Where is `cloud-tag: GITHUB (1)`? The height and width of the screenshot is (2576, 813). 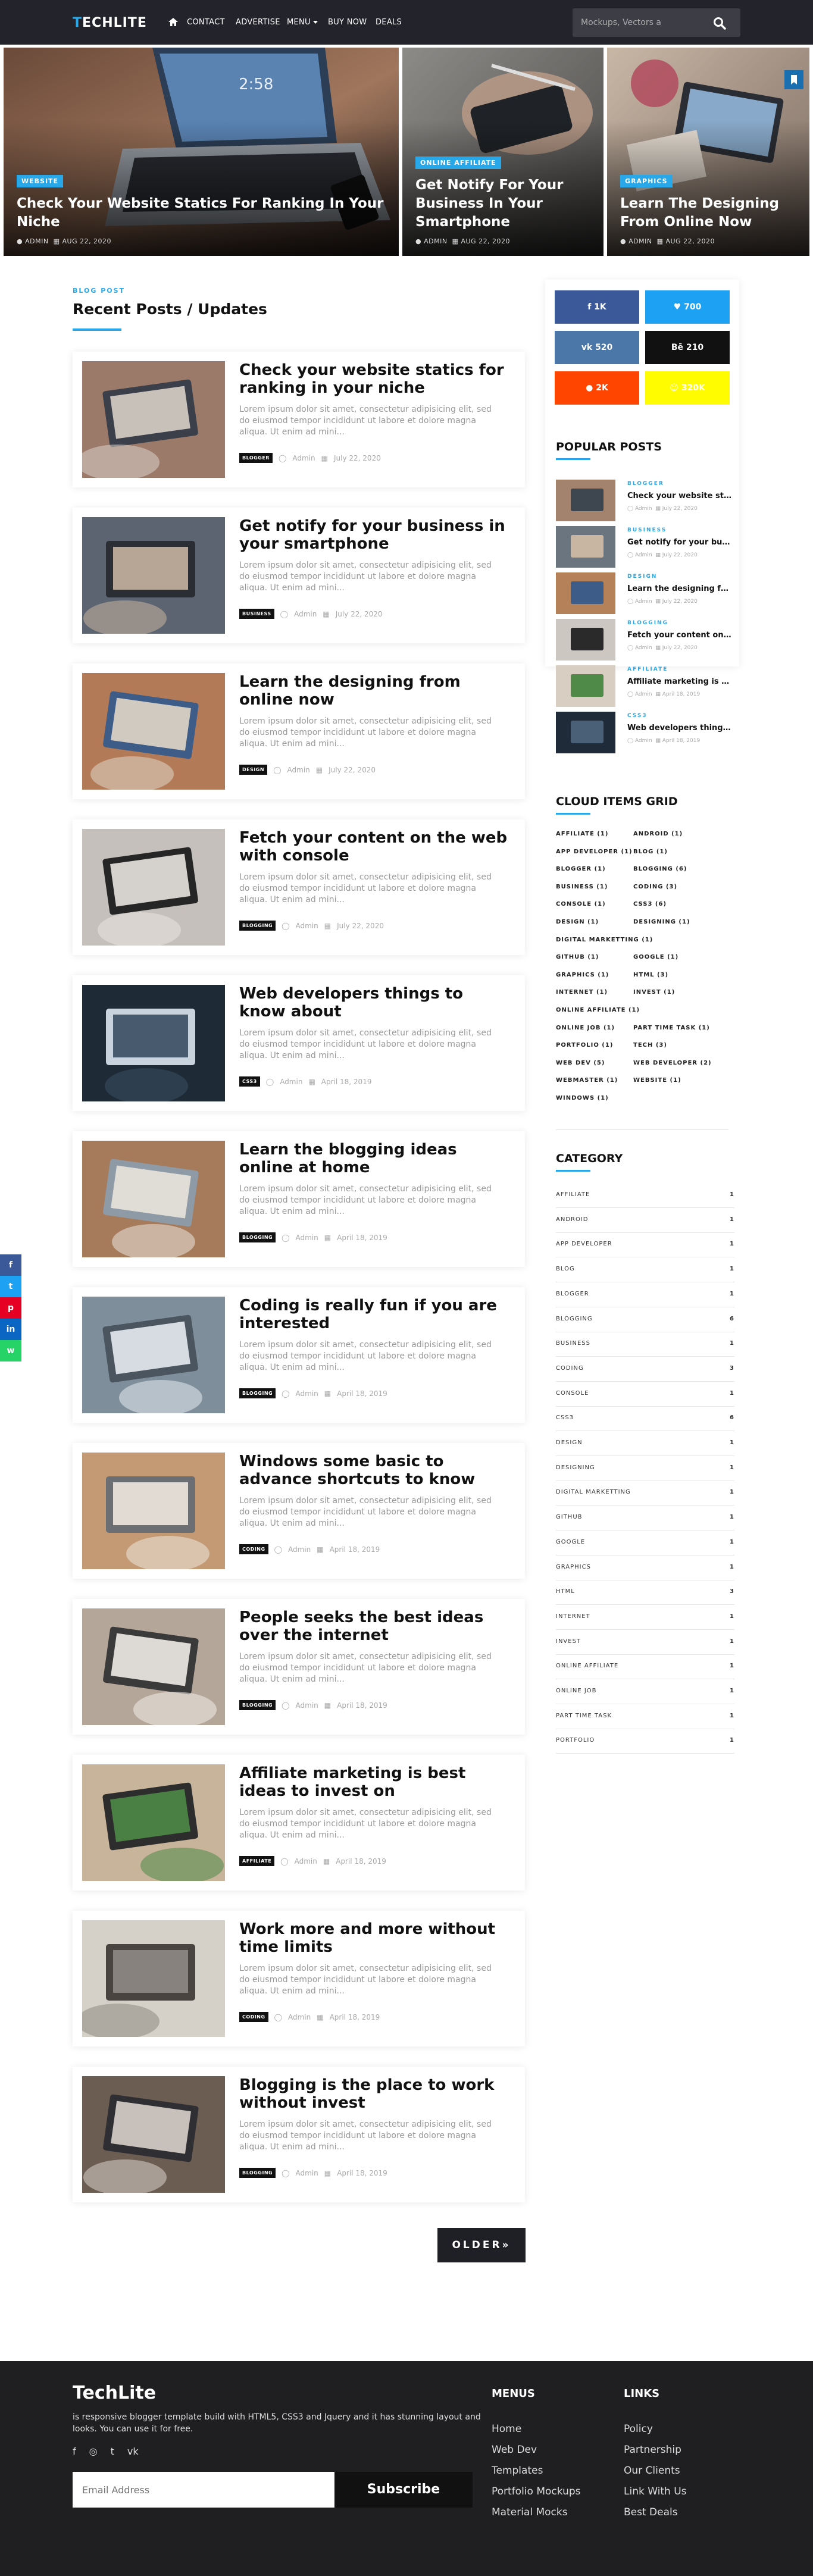 cloud-tag: GITHUB (1) is located at coordinates (577, 957).